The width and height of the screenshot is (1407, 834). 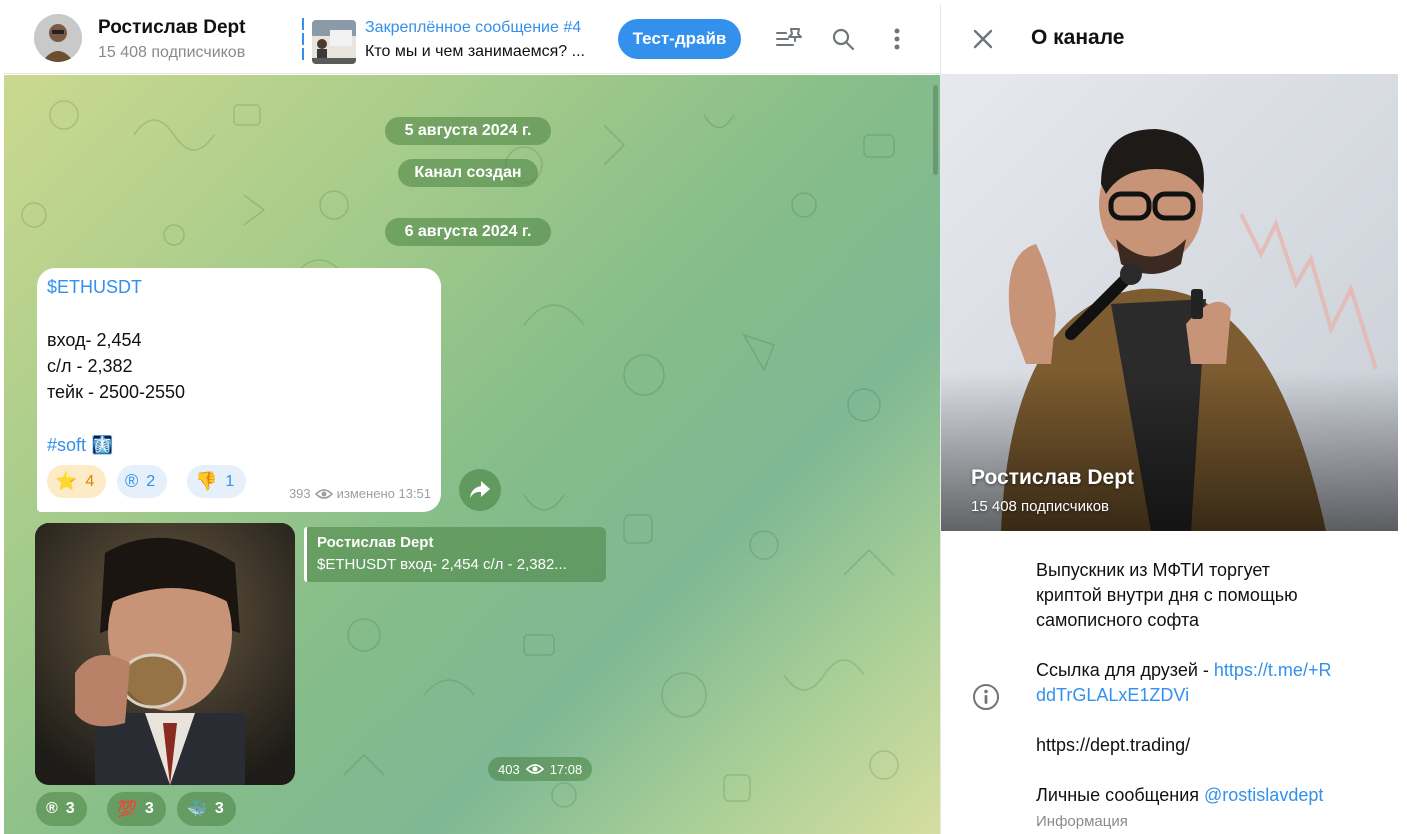 What do you see at coordinates (1118, 620) in the screenshot?
I see `description-line: самописного софта` at bounding box center [1118, 620].